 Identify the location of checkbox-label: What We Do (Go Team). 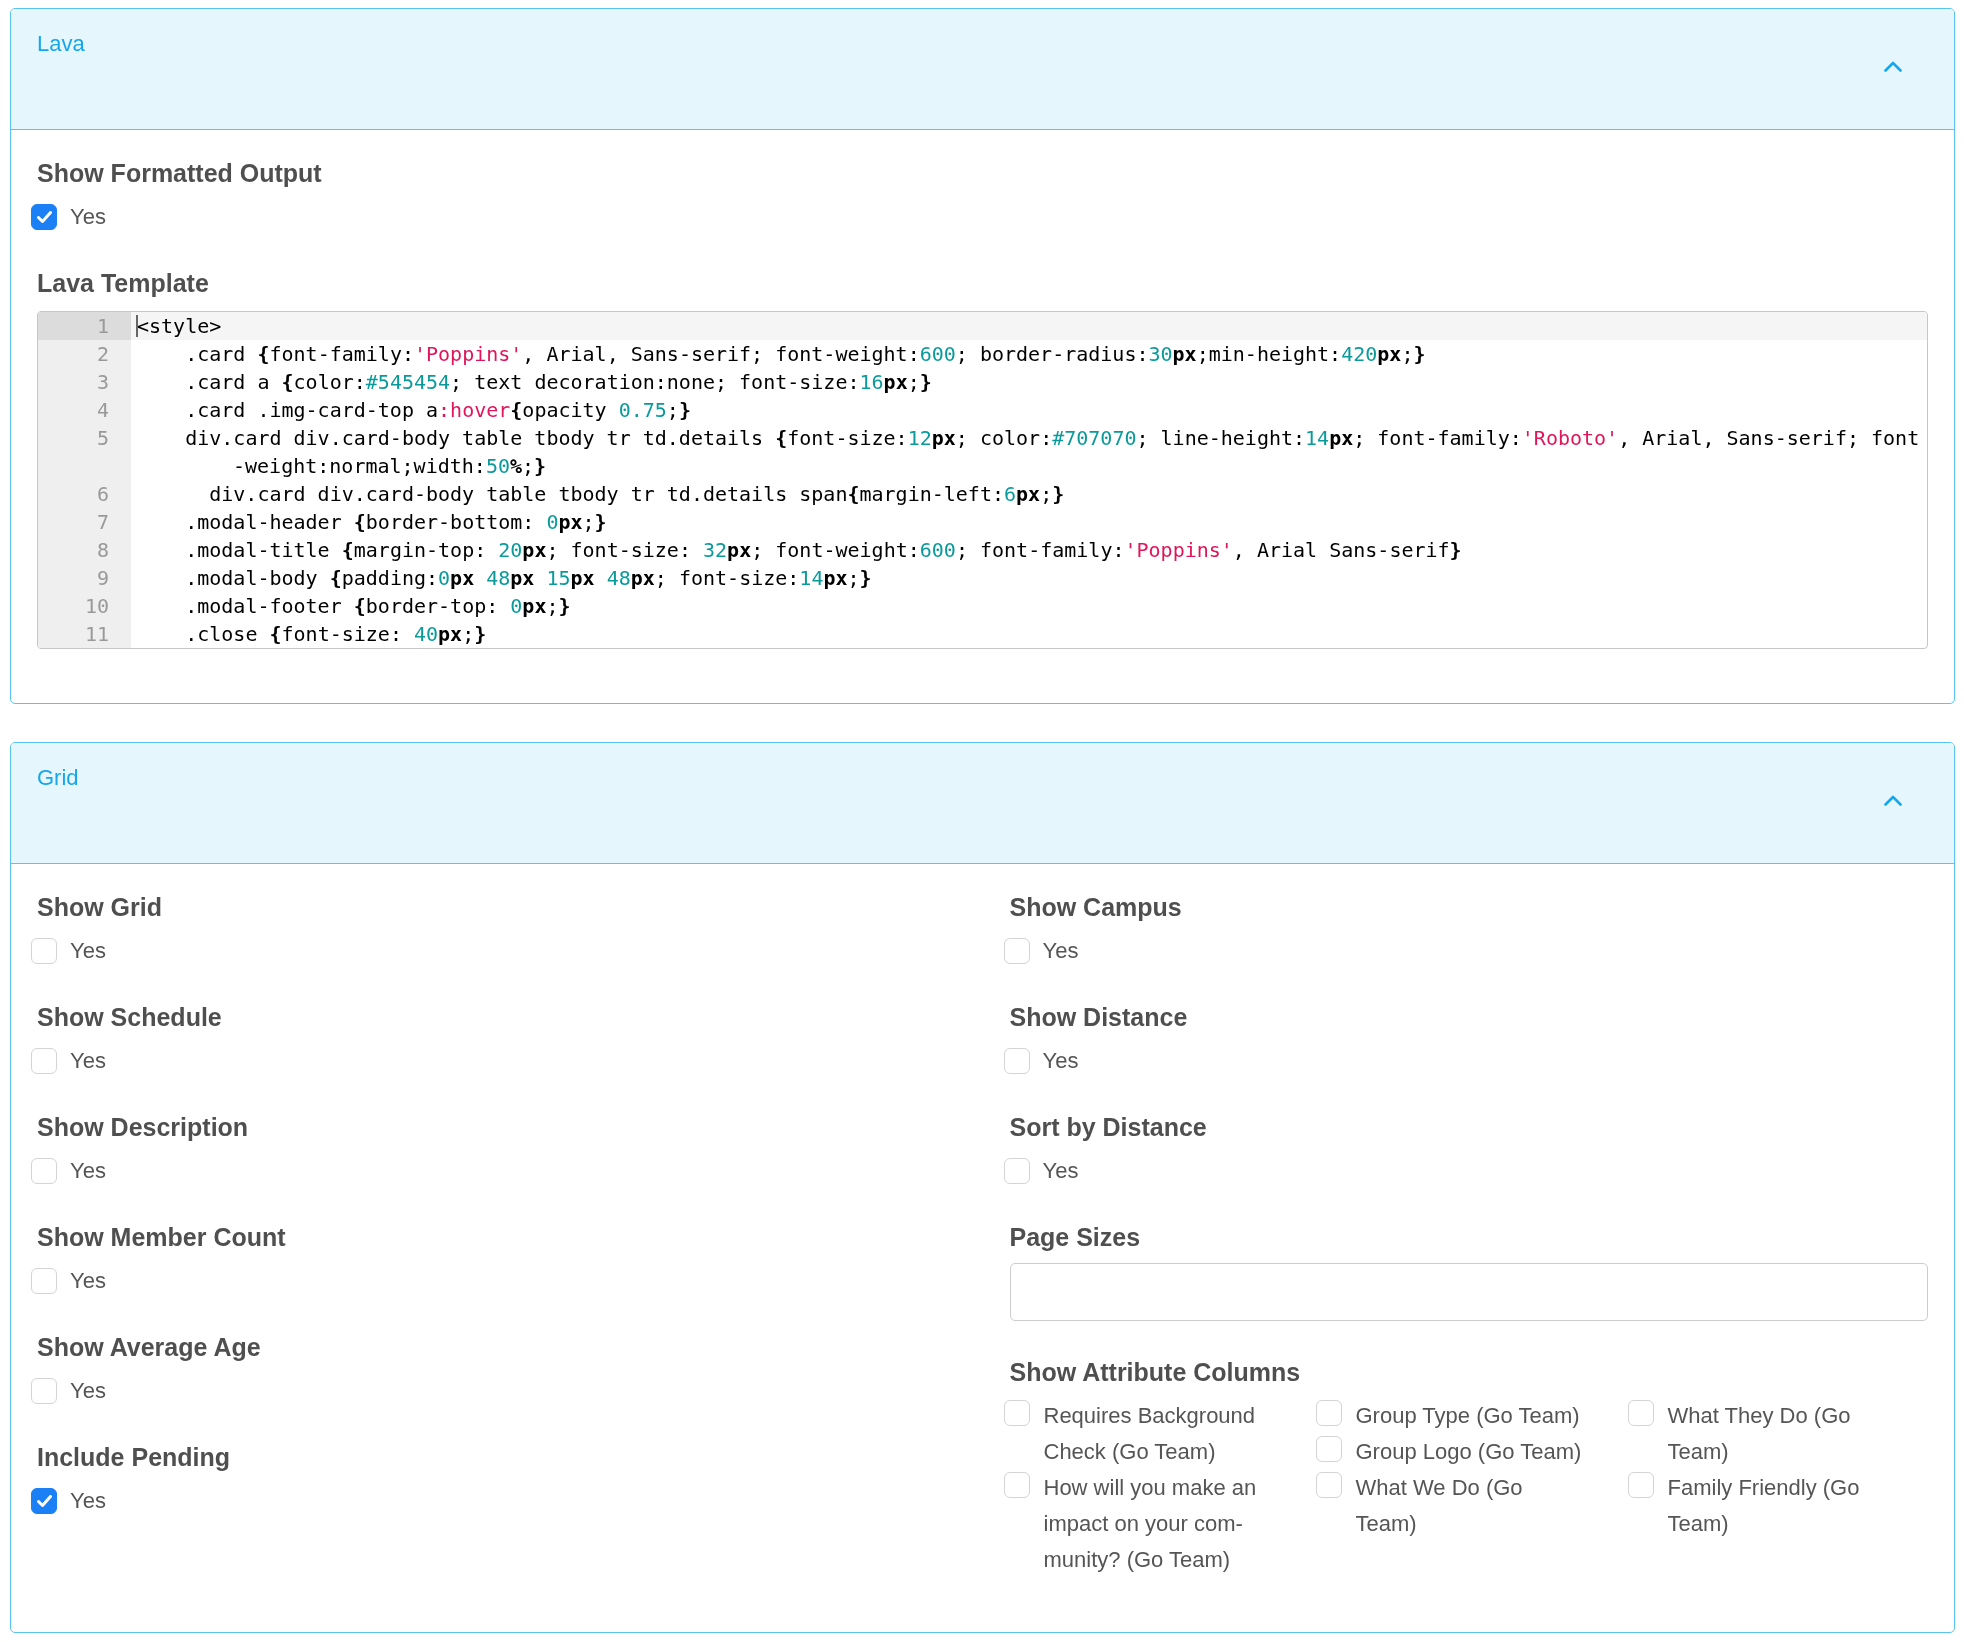
(1439, 1506).